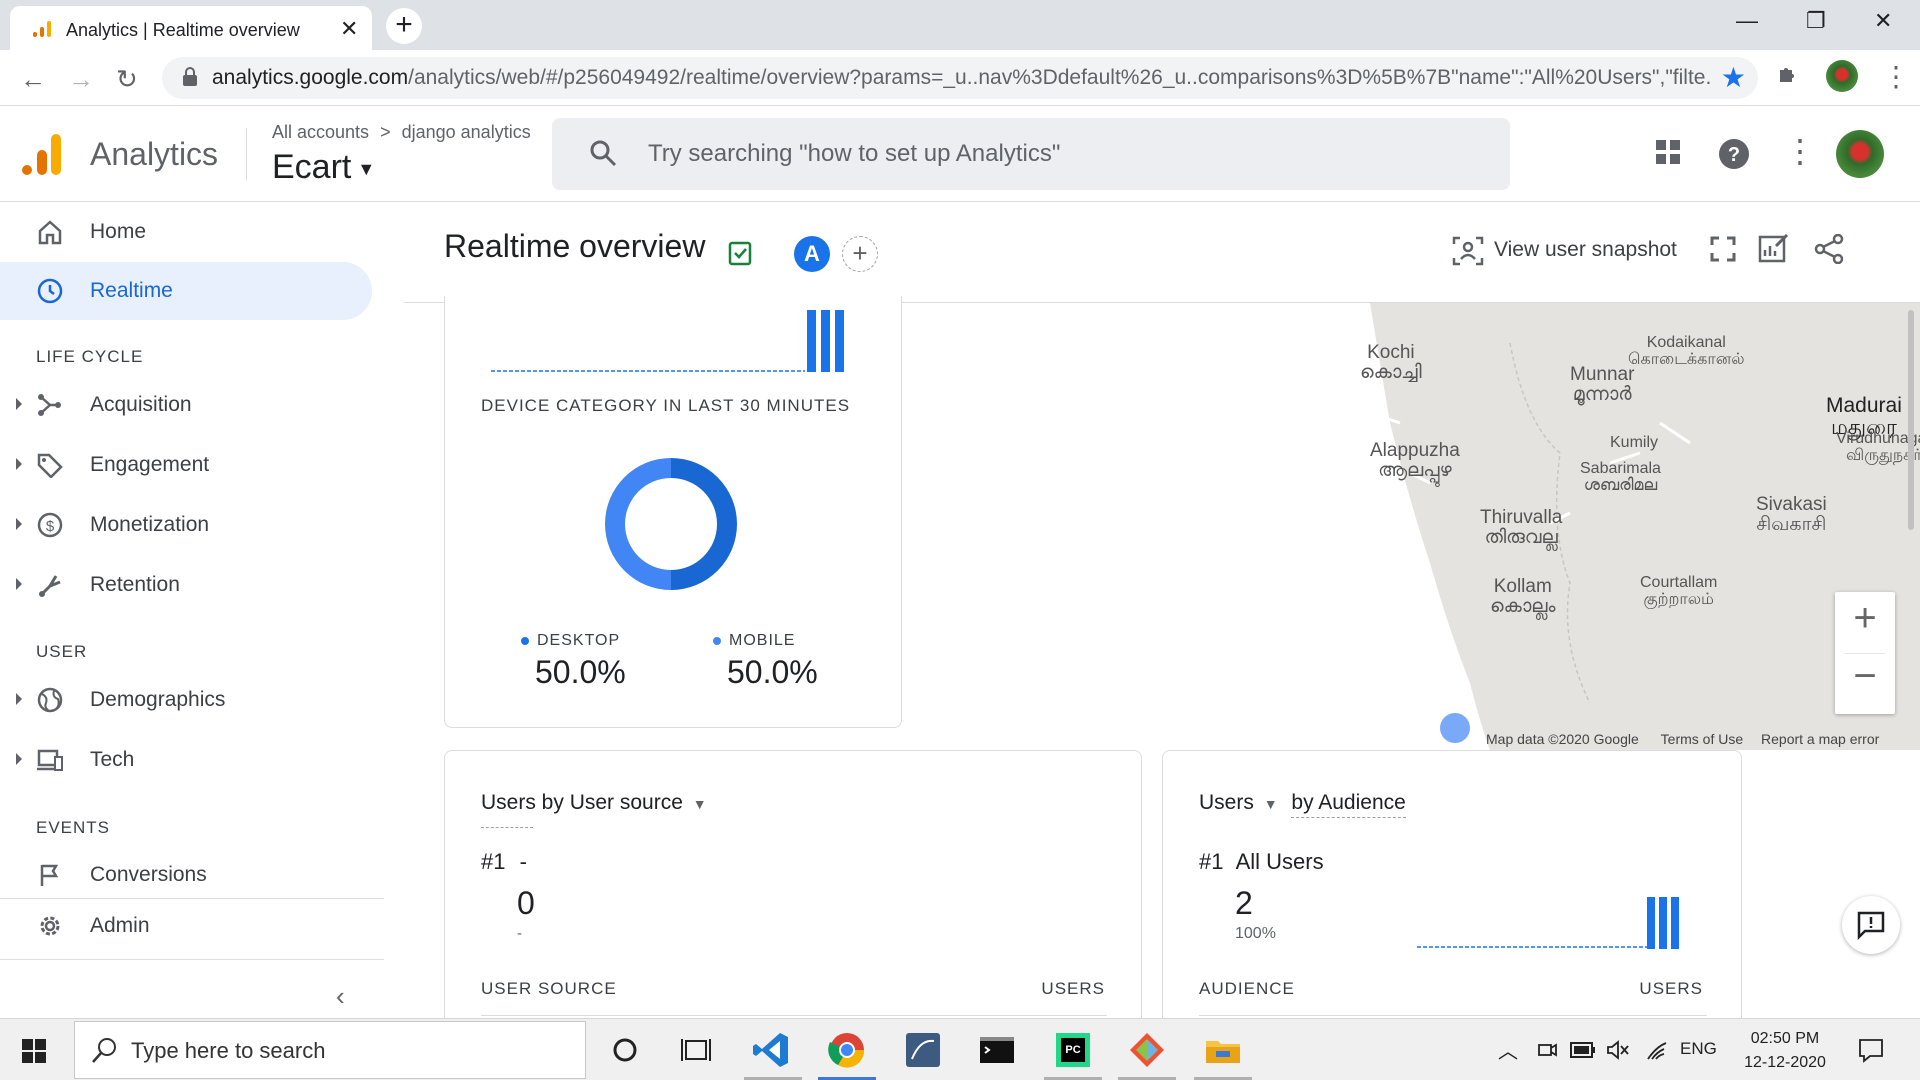 The image size is (1920, 1080). What do you see at coordinates (1747, 21) in the screenshot?
I see `minimize-icon: —` at bounding box center [1747, 21].